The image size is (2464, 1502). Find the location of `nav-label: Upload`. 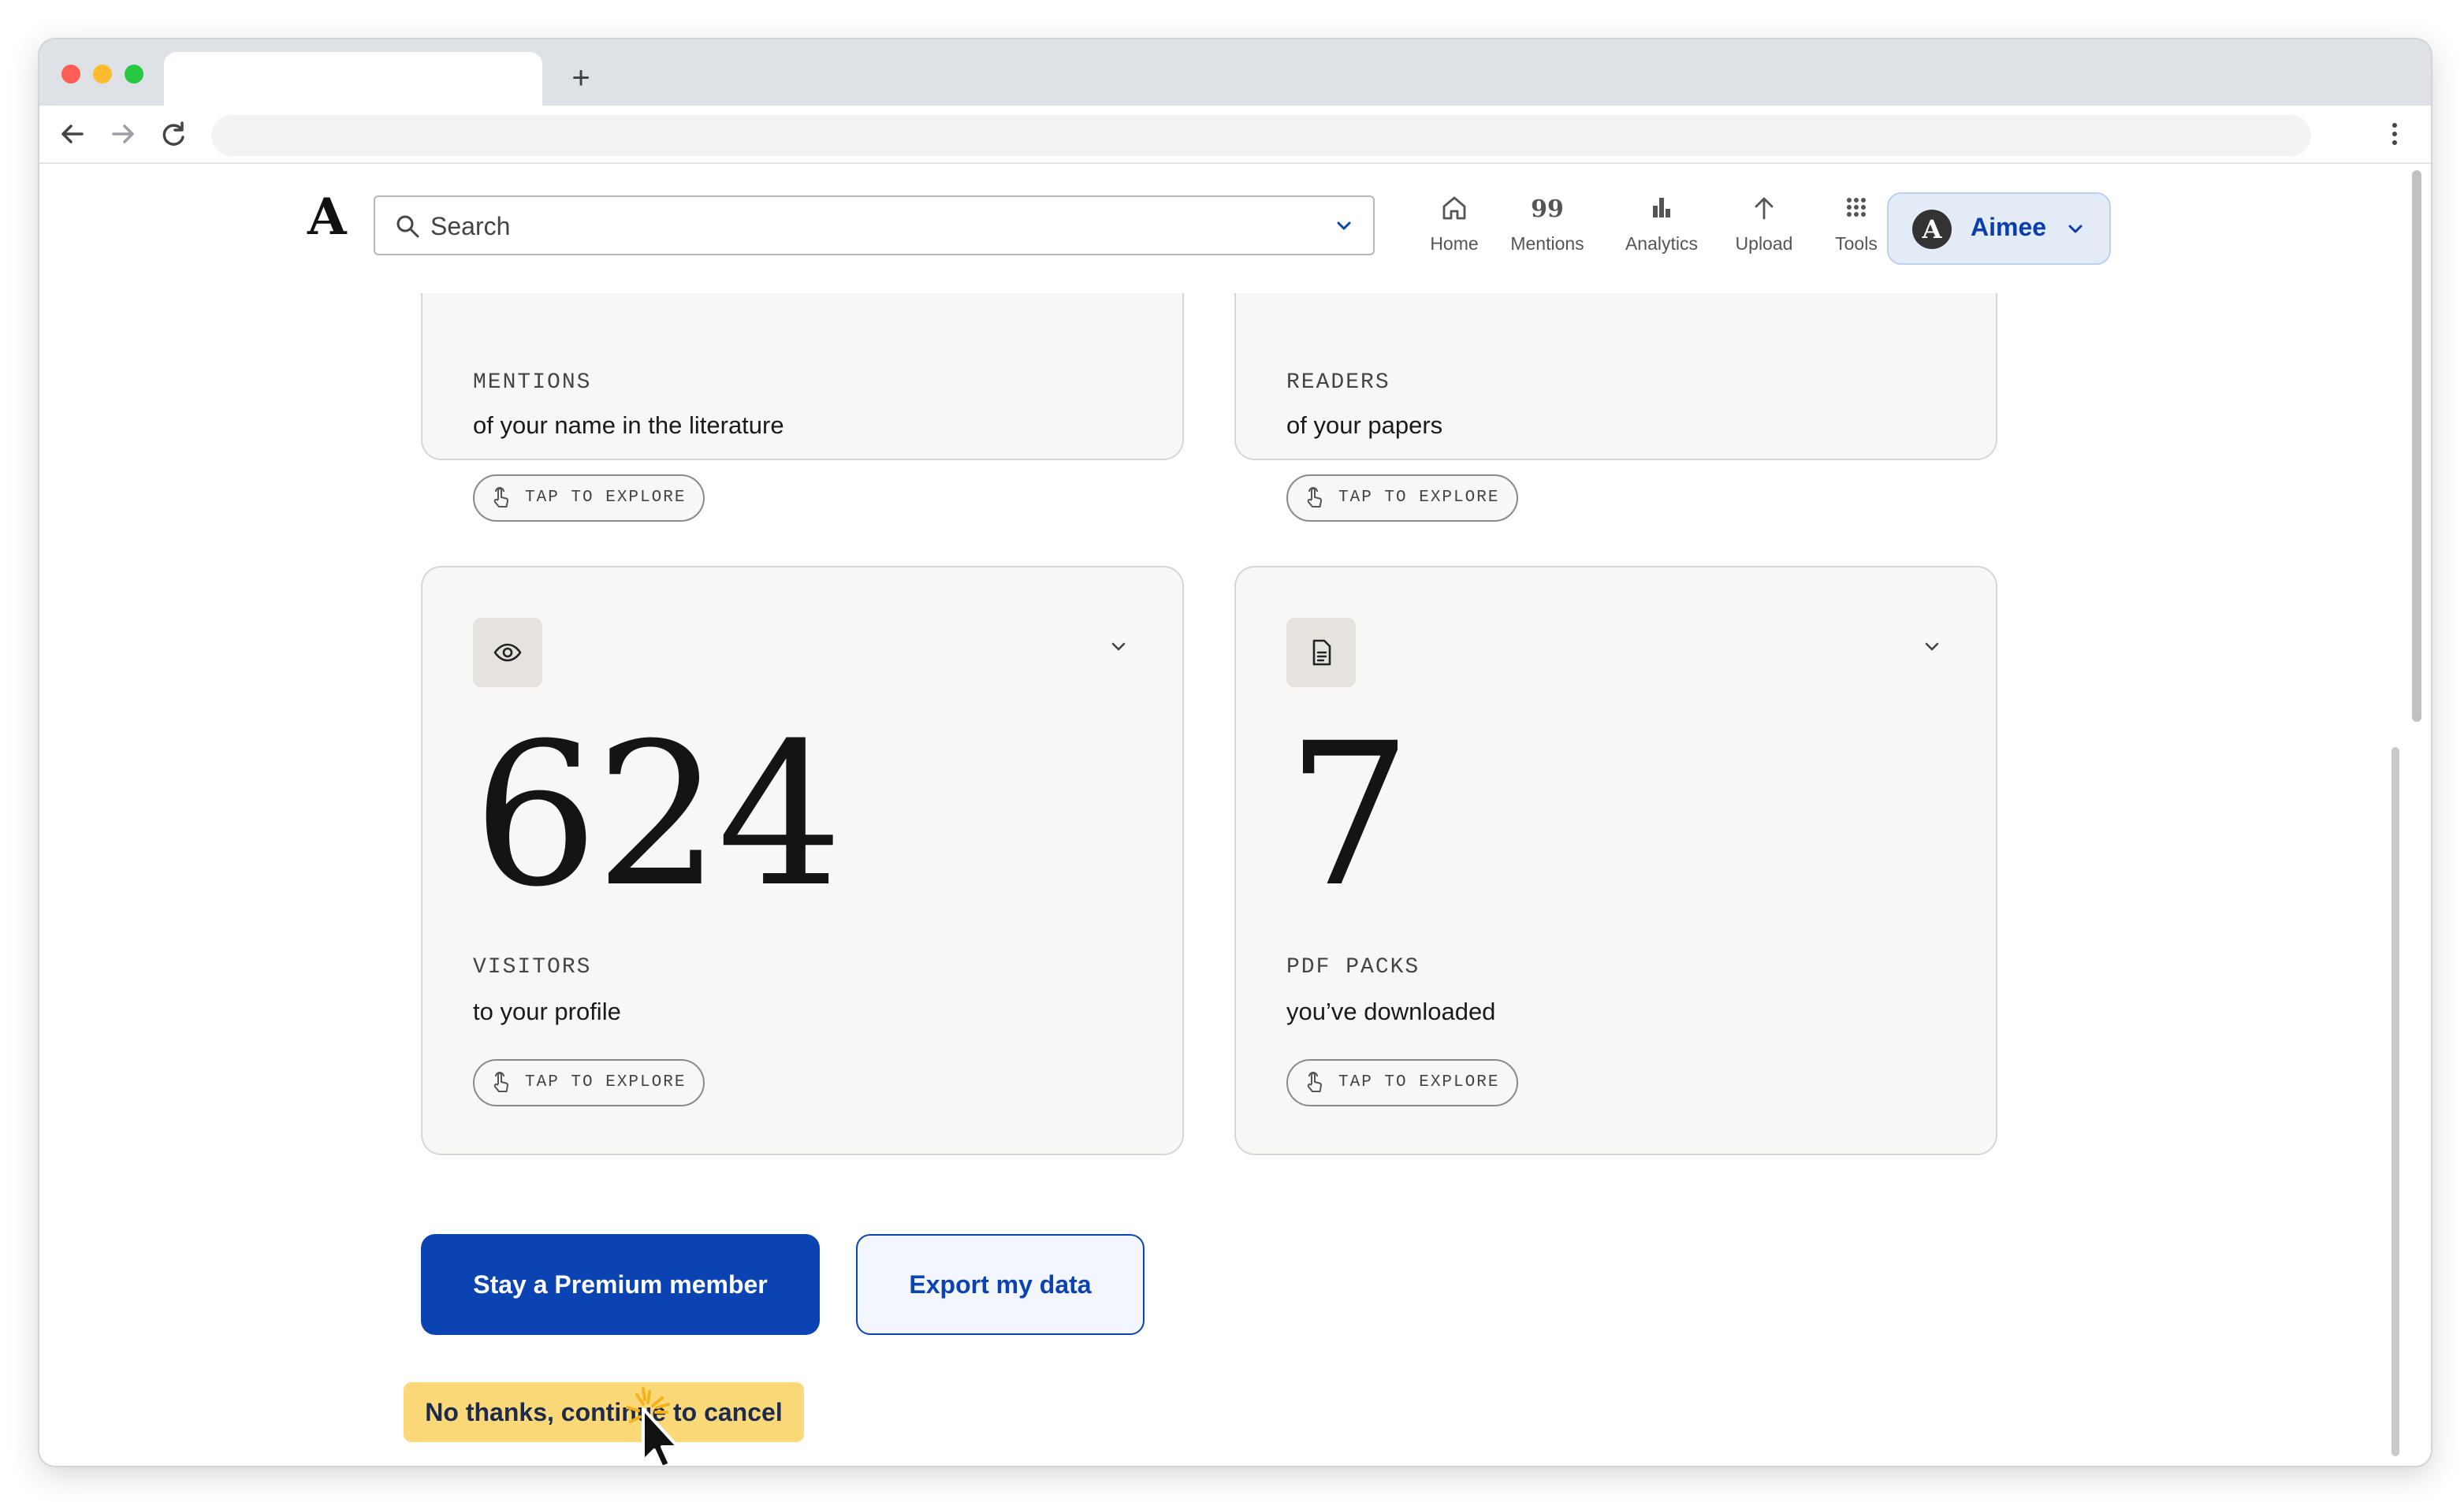

nav-label: Upload is located at coordinates (1764, 243).